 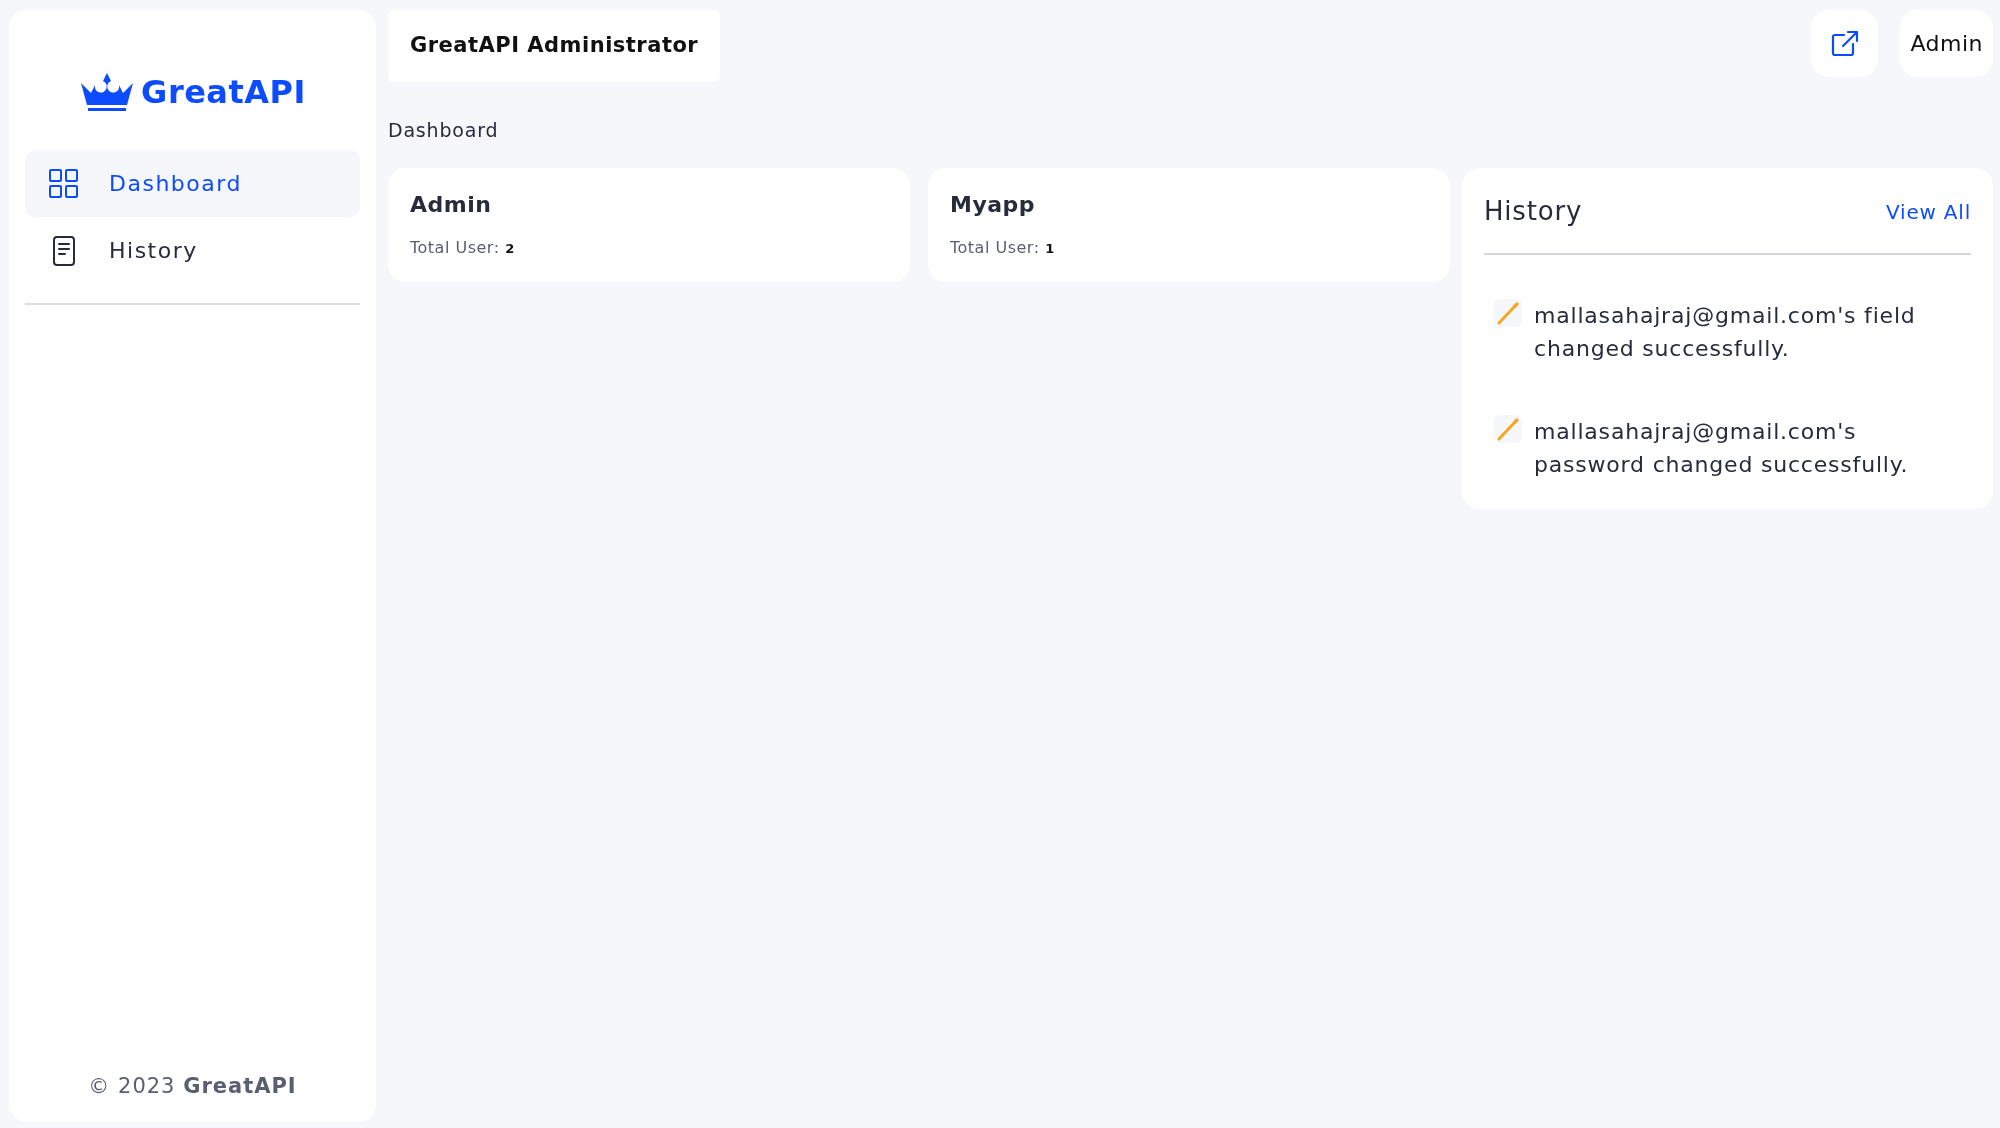 I want to click on crown-logo-icon, so click(x=107, y=92).